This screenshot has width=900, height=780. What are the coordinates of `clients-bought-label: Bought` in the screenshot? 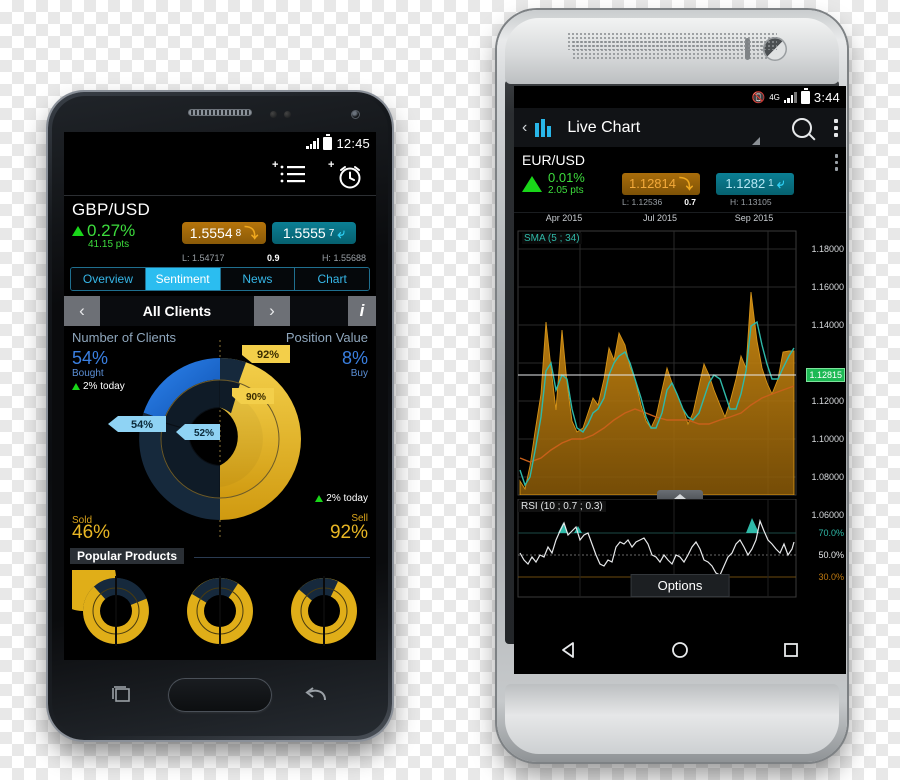 It's located at (88, 373).